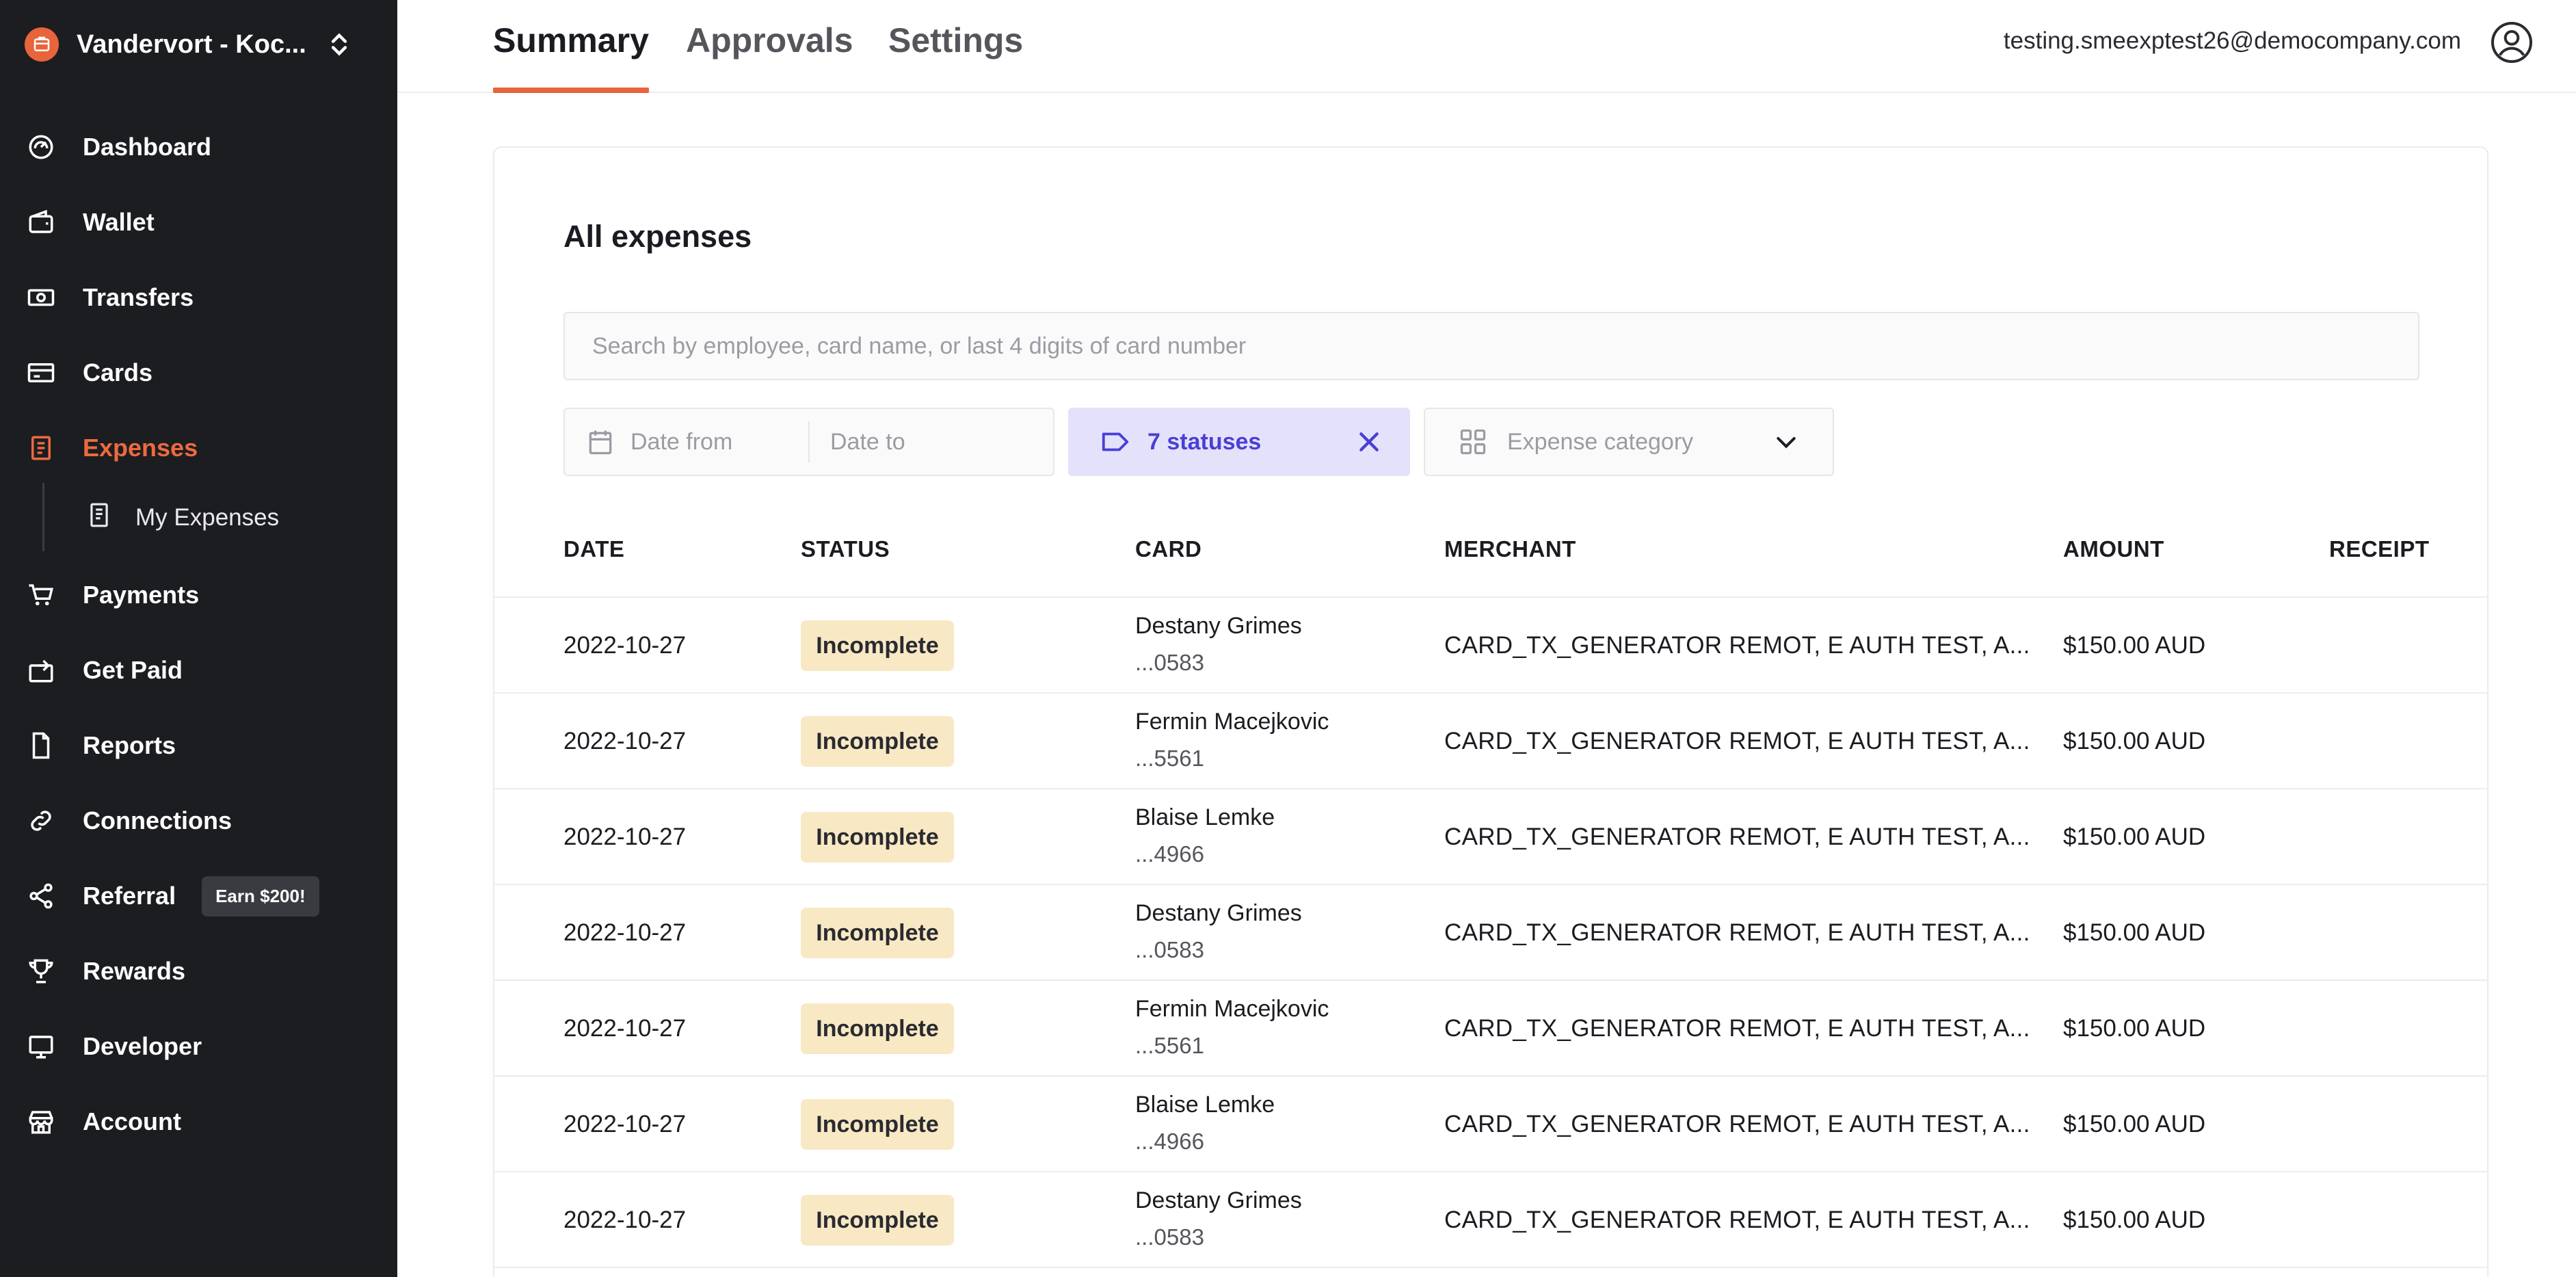 This screenshot has height=1277, width=2576. Describe the element at coordinates (867, 442) in the screenshot. I see `date-to-input: Date to` at that location.